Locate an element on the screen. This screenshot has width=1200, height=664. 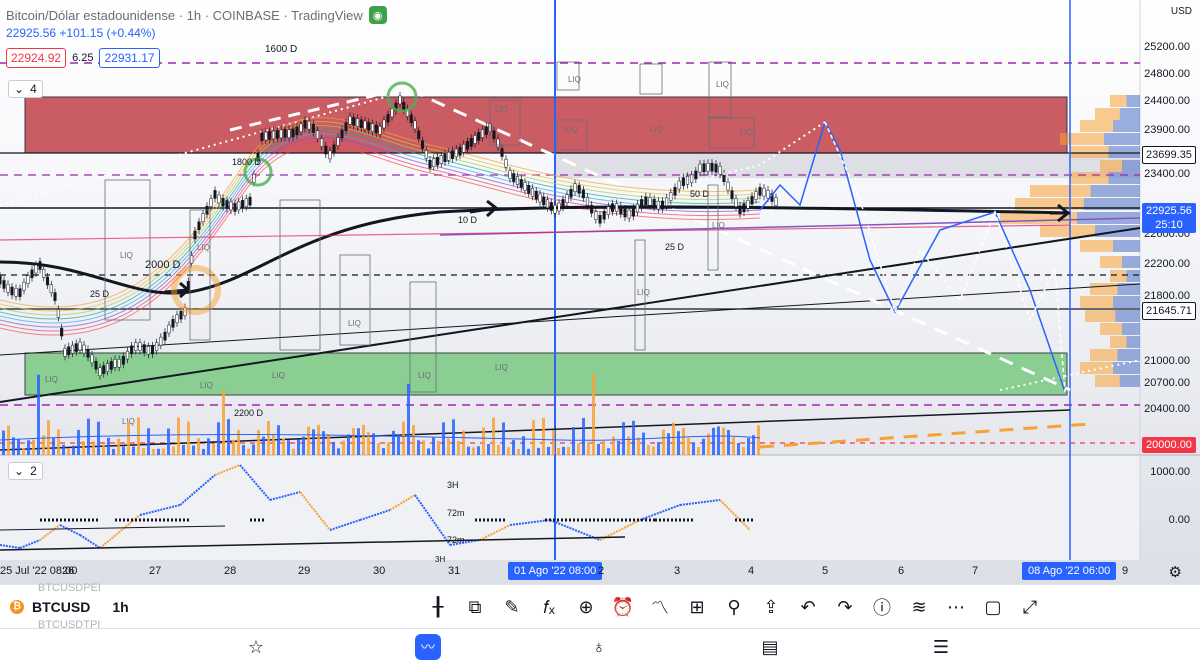
more-icon: ⋯ is located at coordinates (956, 607).